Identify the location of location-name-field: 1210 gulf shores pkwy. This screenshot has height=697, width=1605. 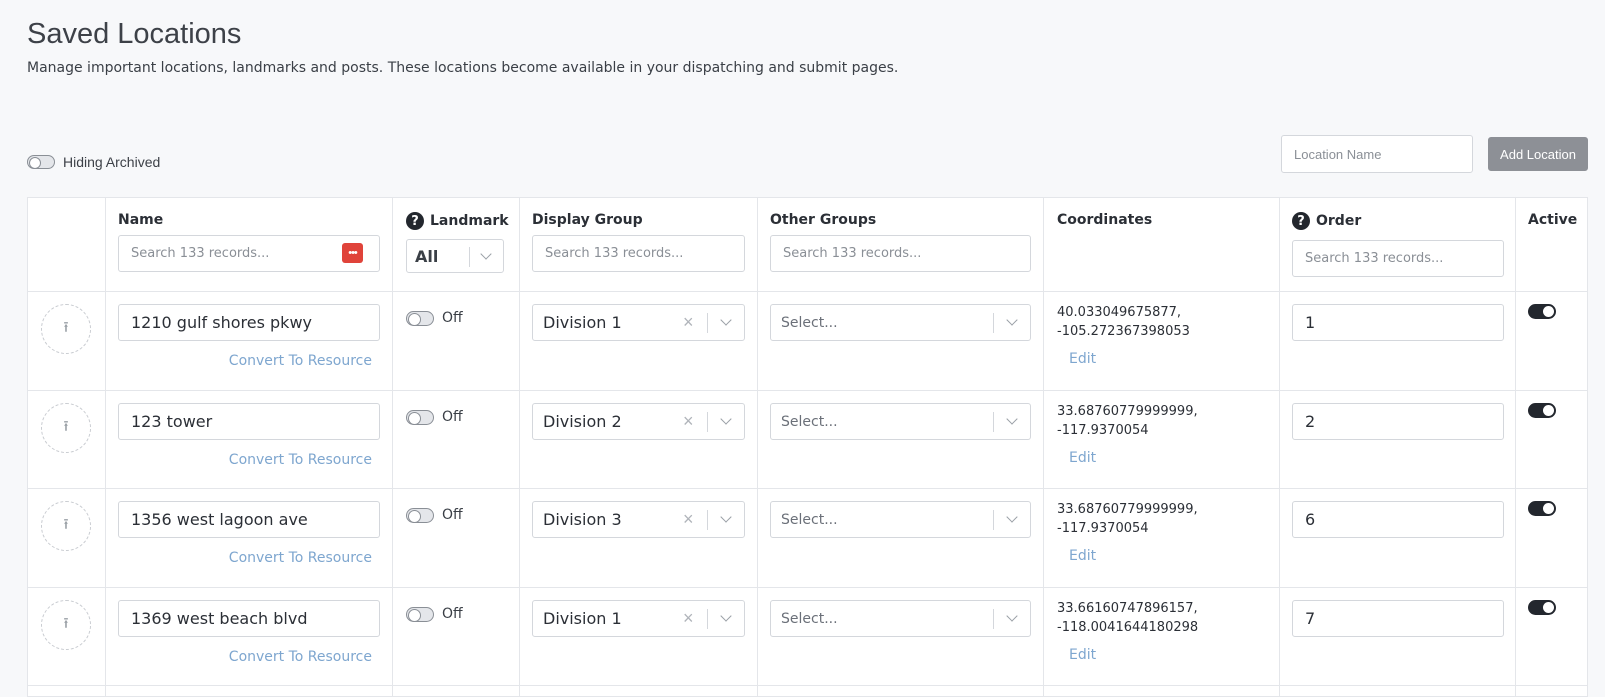
(249, 322).